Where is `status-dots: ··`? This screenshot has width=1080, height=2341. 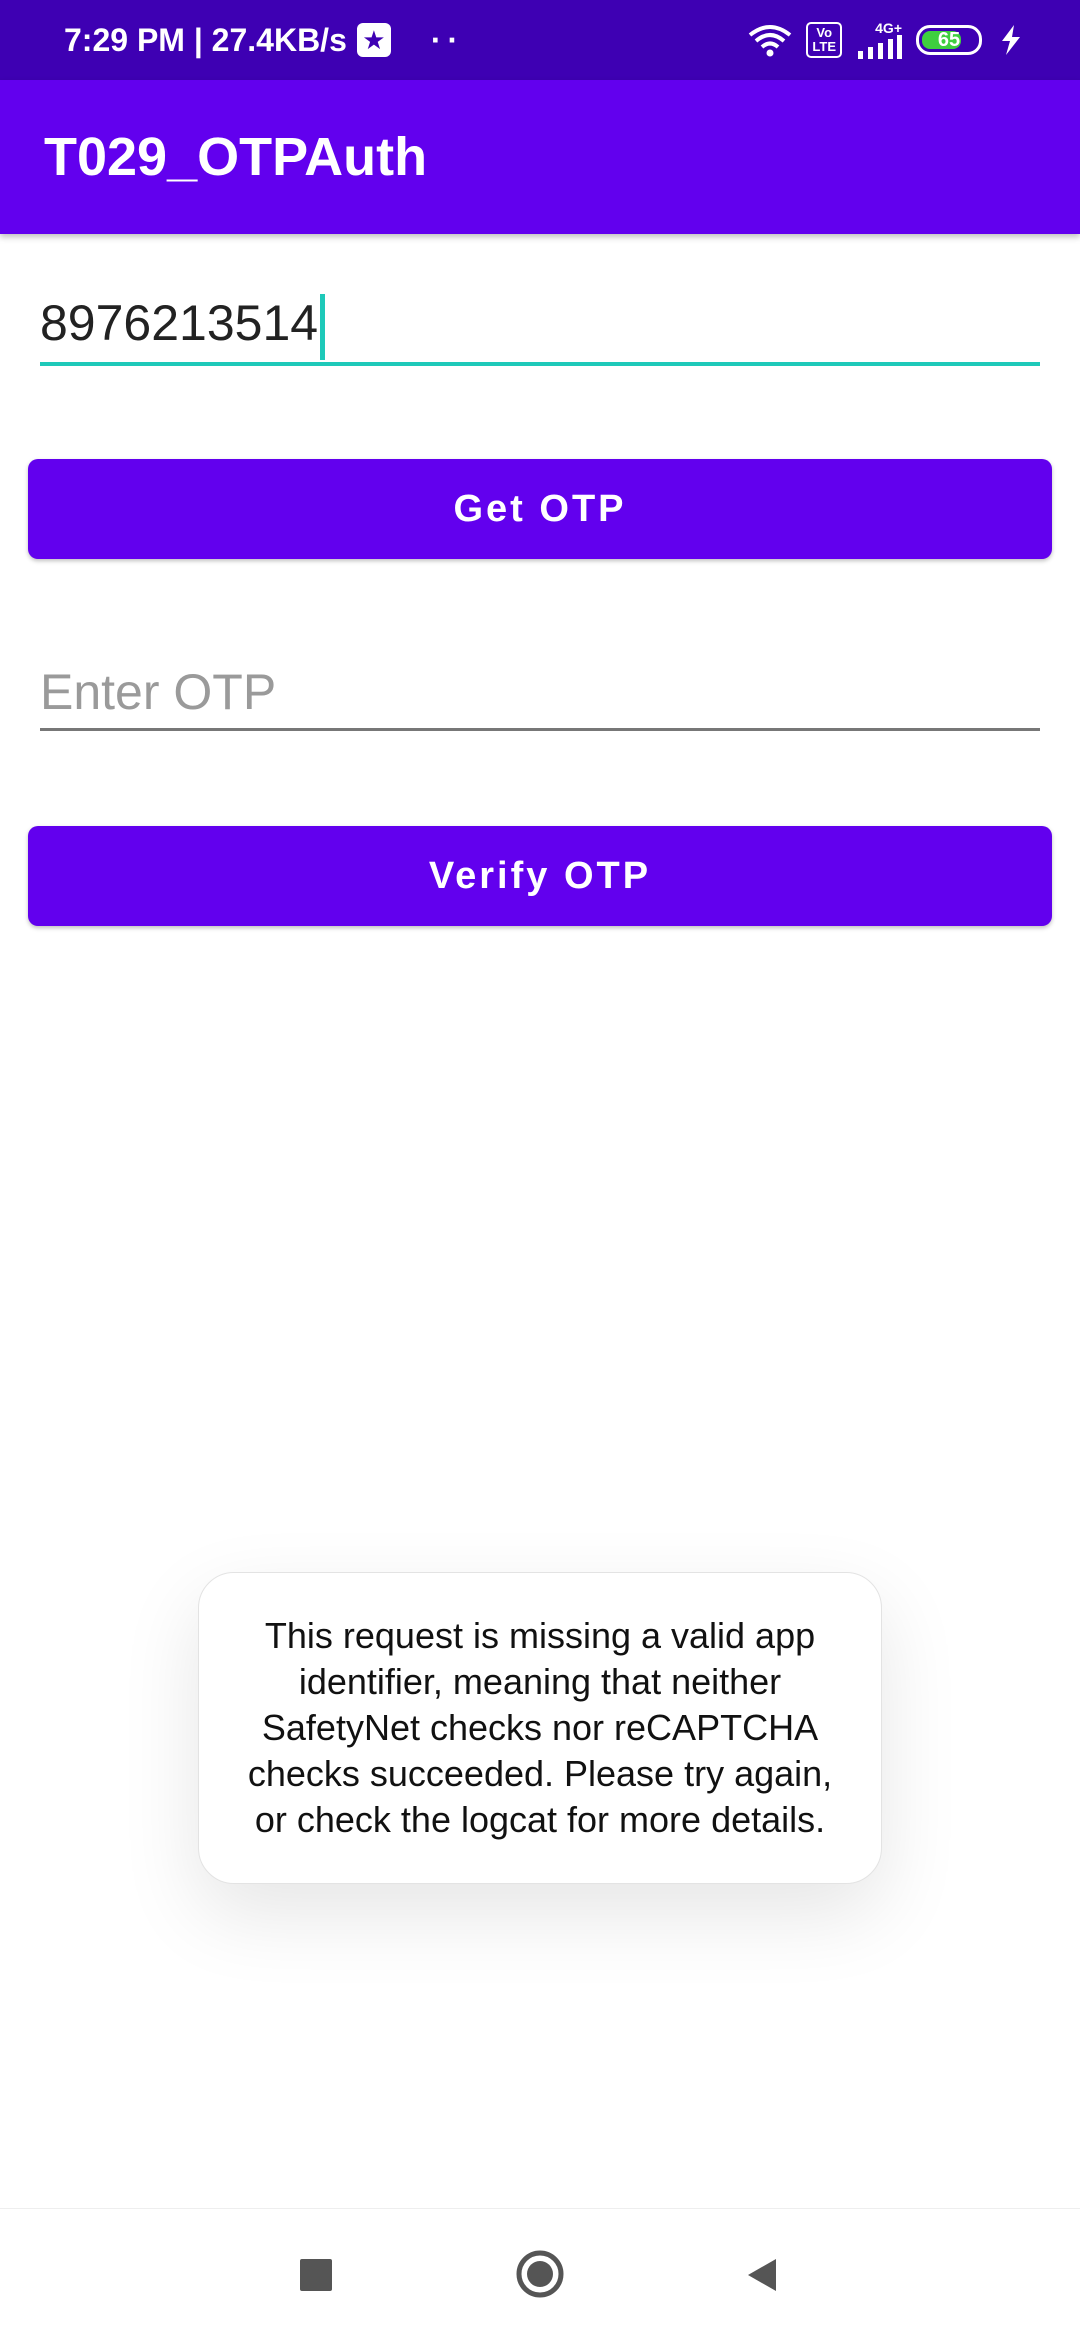
status-dots: ·· is located at coordinates (447, 39).